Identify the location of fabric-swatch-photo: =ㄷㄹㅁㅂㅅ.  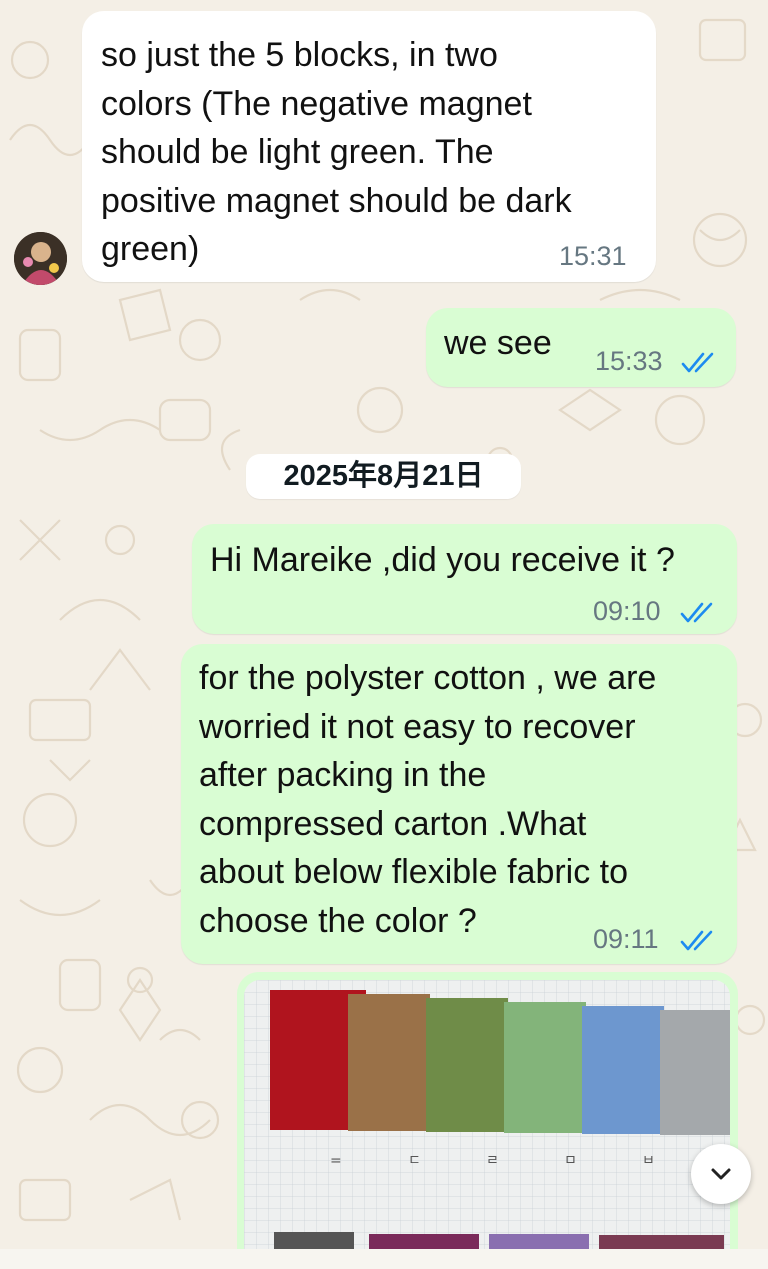
(487, 1114).